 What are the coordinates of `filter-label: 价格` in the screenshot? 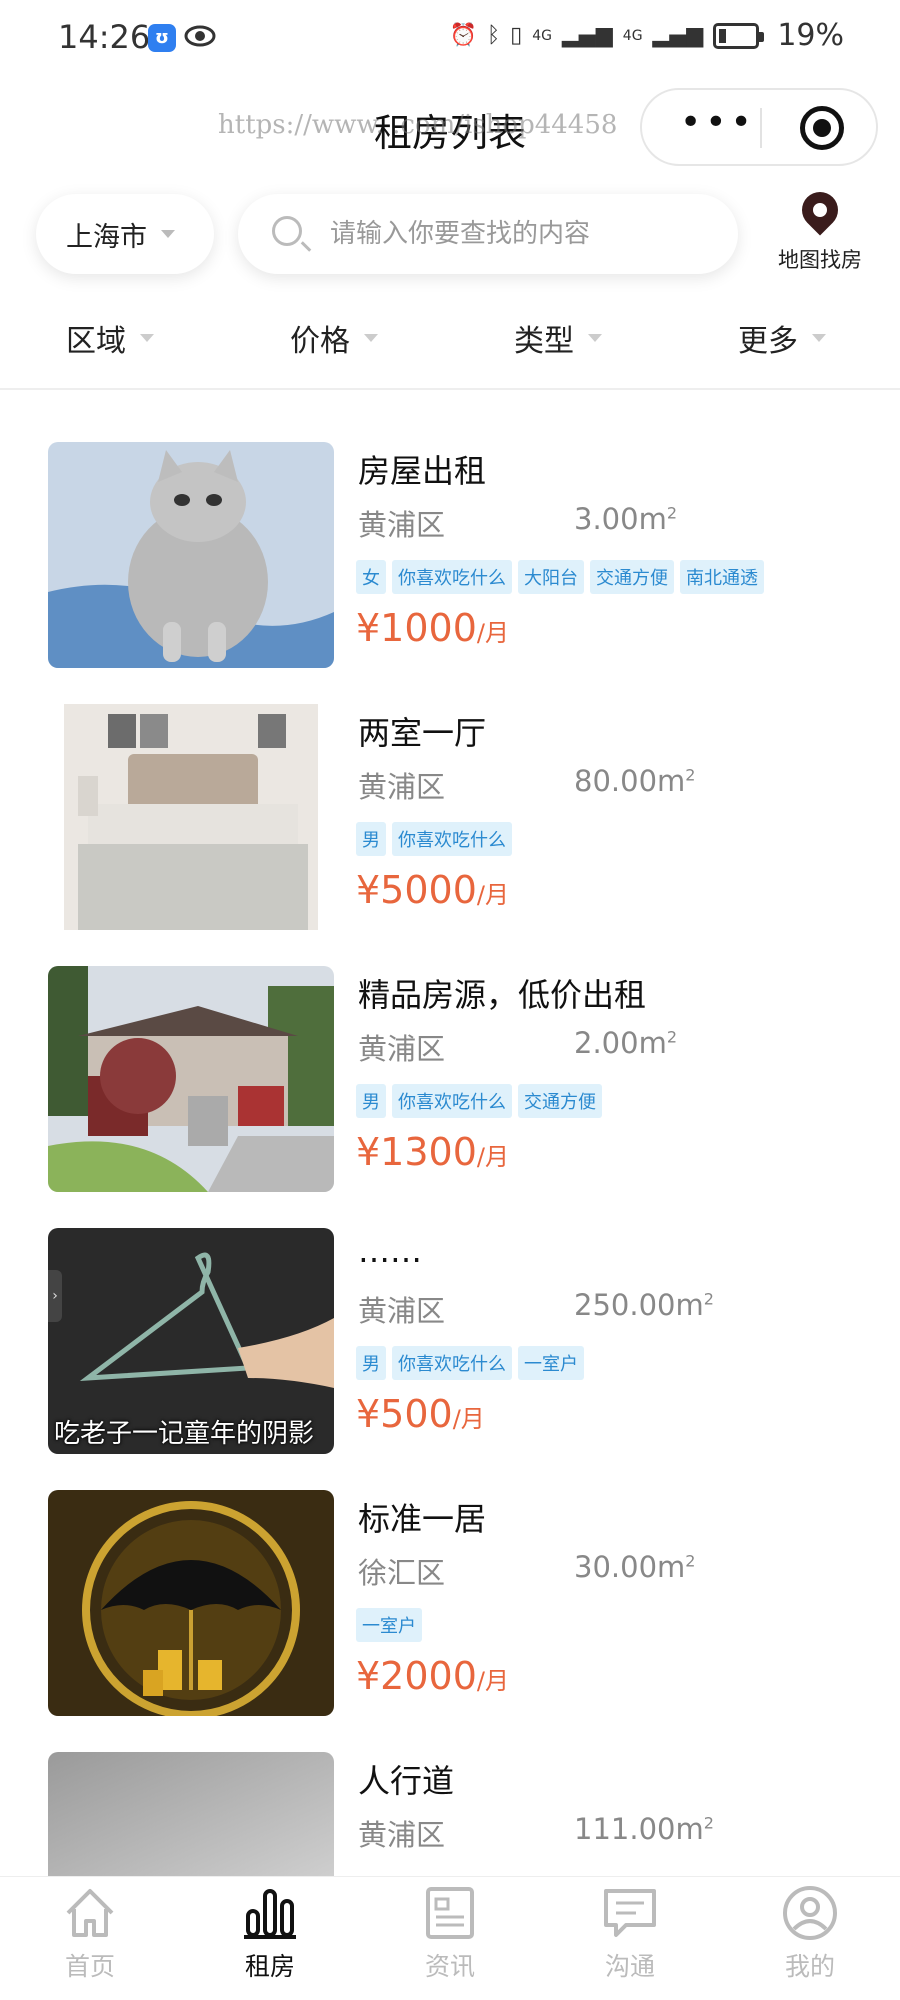 It's located at (320, 341).